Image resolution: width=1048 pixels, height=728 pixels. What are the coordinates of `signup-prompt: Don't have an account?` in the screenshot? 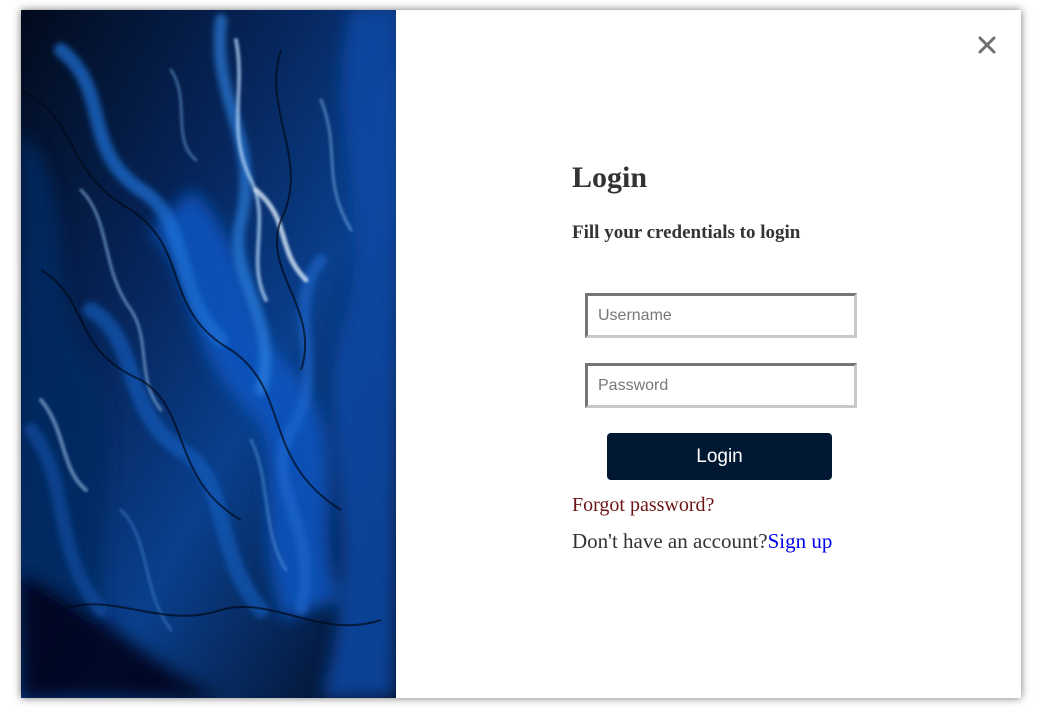 It's located at (670, 541).